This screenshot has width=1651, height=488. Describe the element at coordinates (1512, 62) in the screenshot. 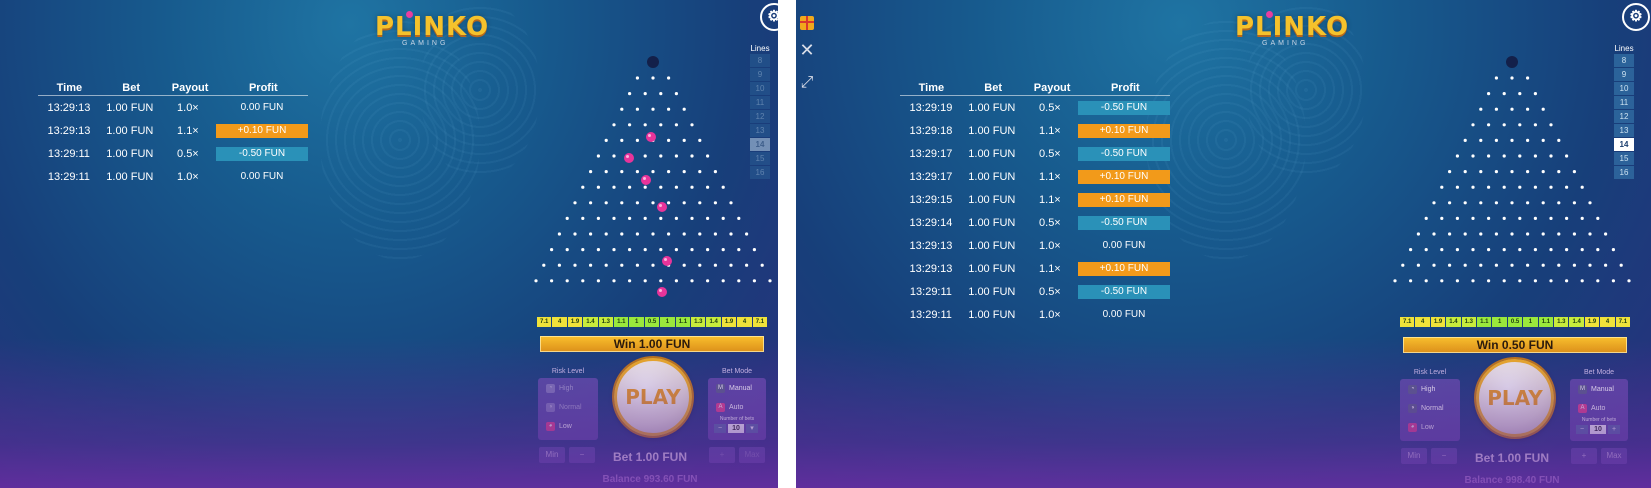

I see `drop-hole` at that location.